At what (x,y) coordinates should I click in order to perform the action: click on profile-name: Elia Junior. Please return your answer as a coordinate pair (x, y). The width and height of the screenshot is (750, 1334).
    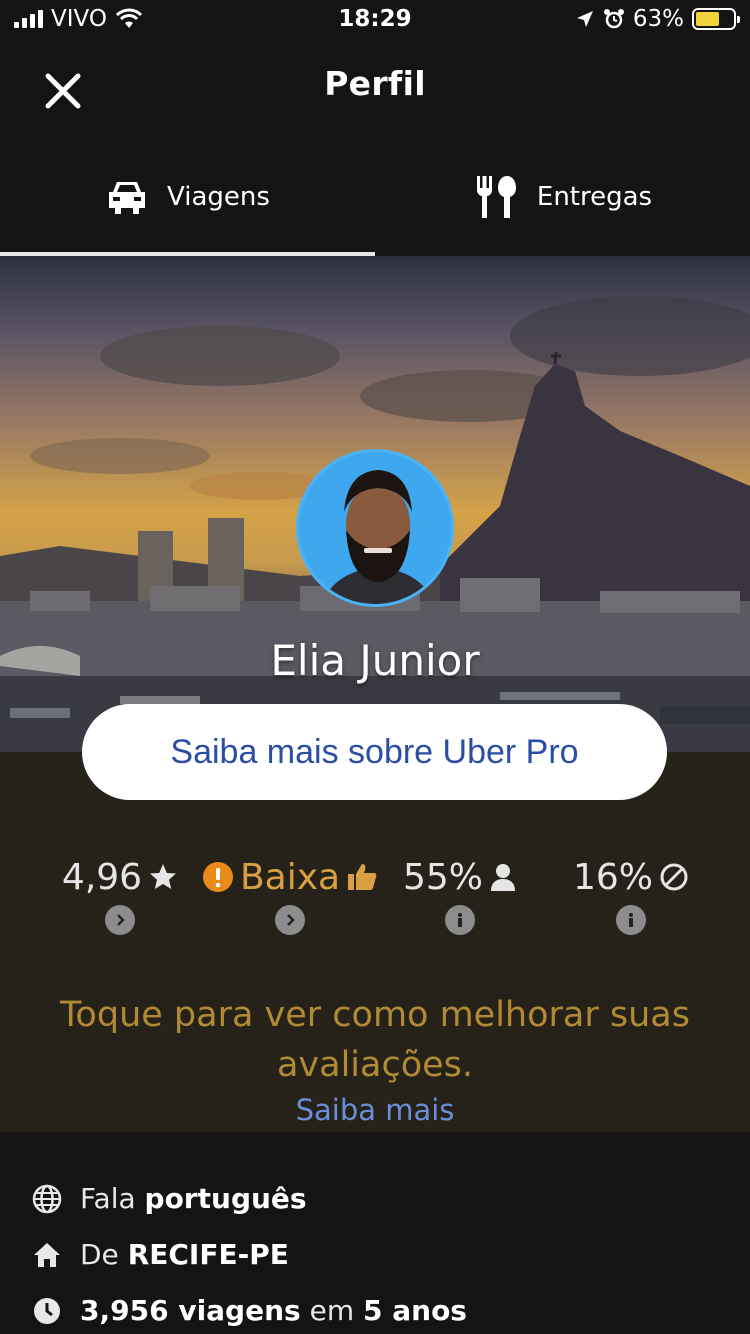
    Looking at the image, I should click on (375, 660).